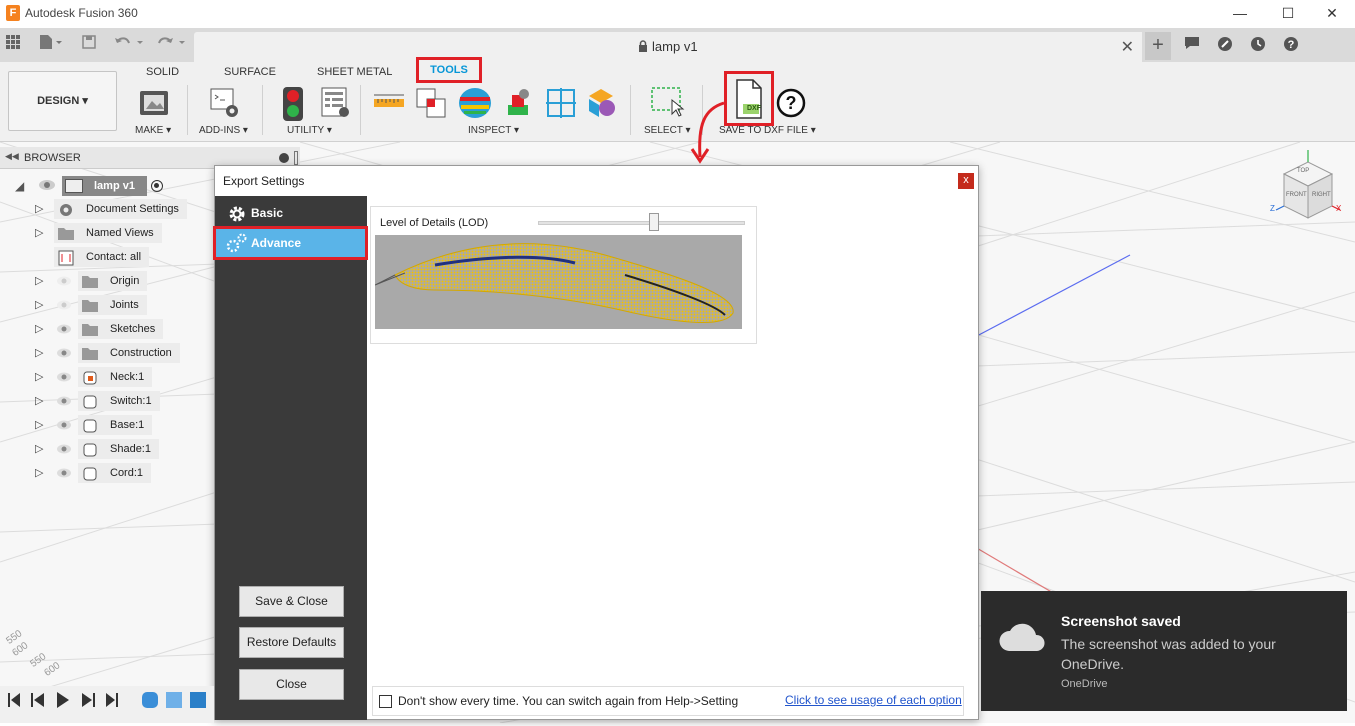 The width and height of the screenshot is (1355, 726). I want to click on activate-radio-icon, so click(157, 186).